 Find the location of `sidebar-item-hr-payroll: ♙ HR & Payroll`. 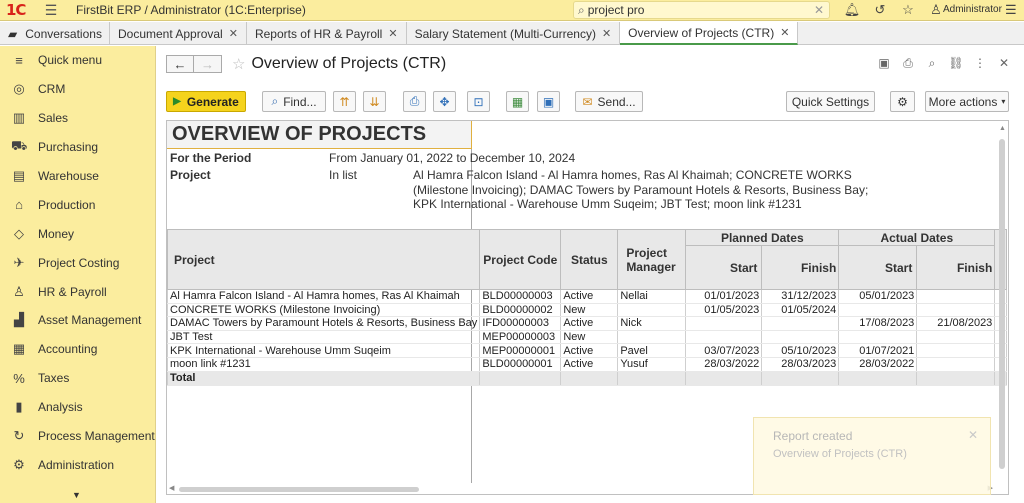

sidebar-item-hr-payroll: ♙ HR & Payroll is located at coordinates (77, 291).